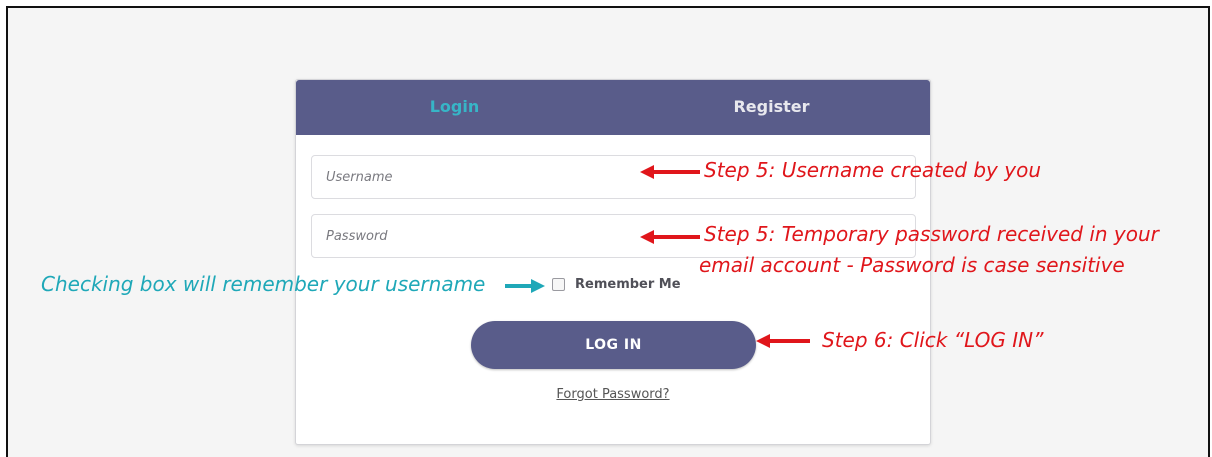 The image size is (1212, 457). What do you see at coordinates (872, 170) in the screenshot?
I see `username-annotation: Step 5: Username created by you` at bounding box center [872, 170].